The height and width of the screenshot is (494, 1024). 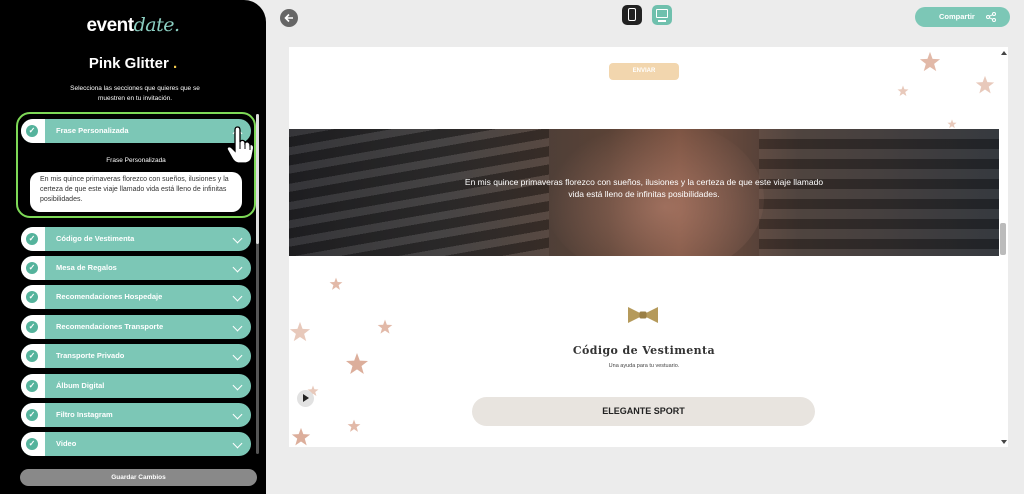 What do you see at coordinates (1003, 239) in the screenshot?
I see `preview-scrollbar-thumb` at bounding box center [1003, 239].